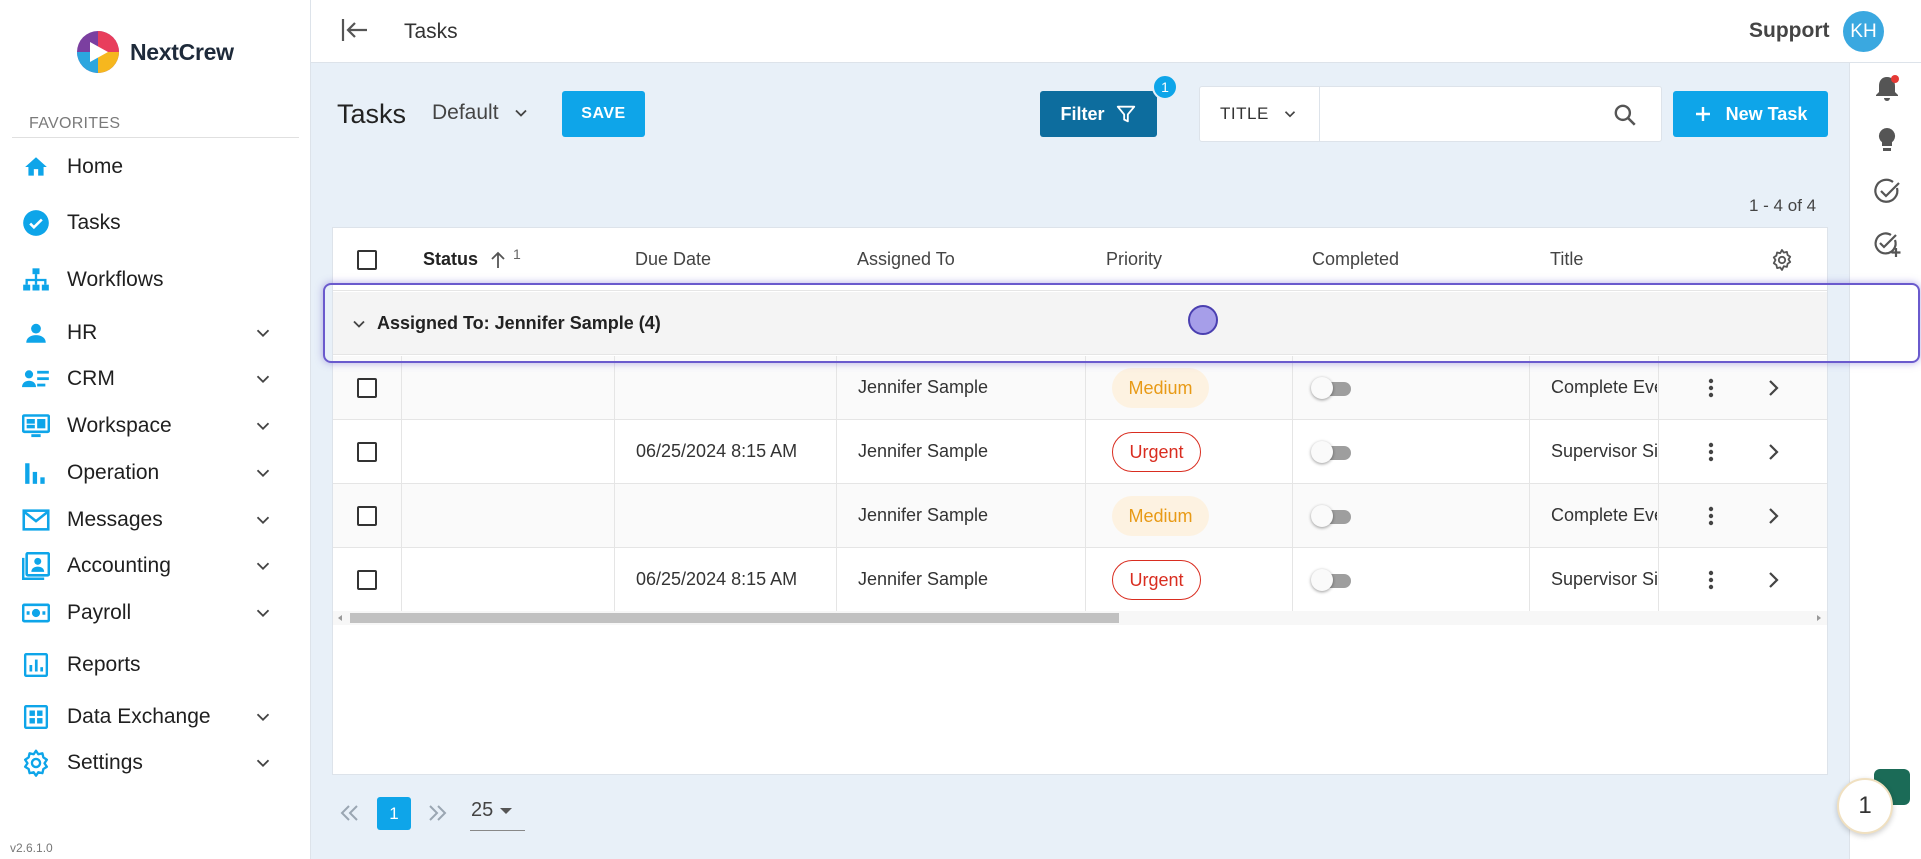  I want to click on page-button-current: 1, so click(394, 813).